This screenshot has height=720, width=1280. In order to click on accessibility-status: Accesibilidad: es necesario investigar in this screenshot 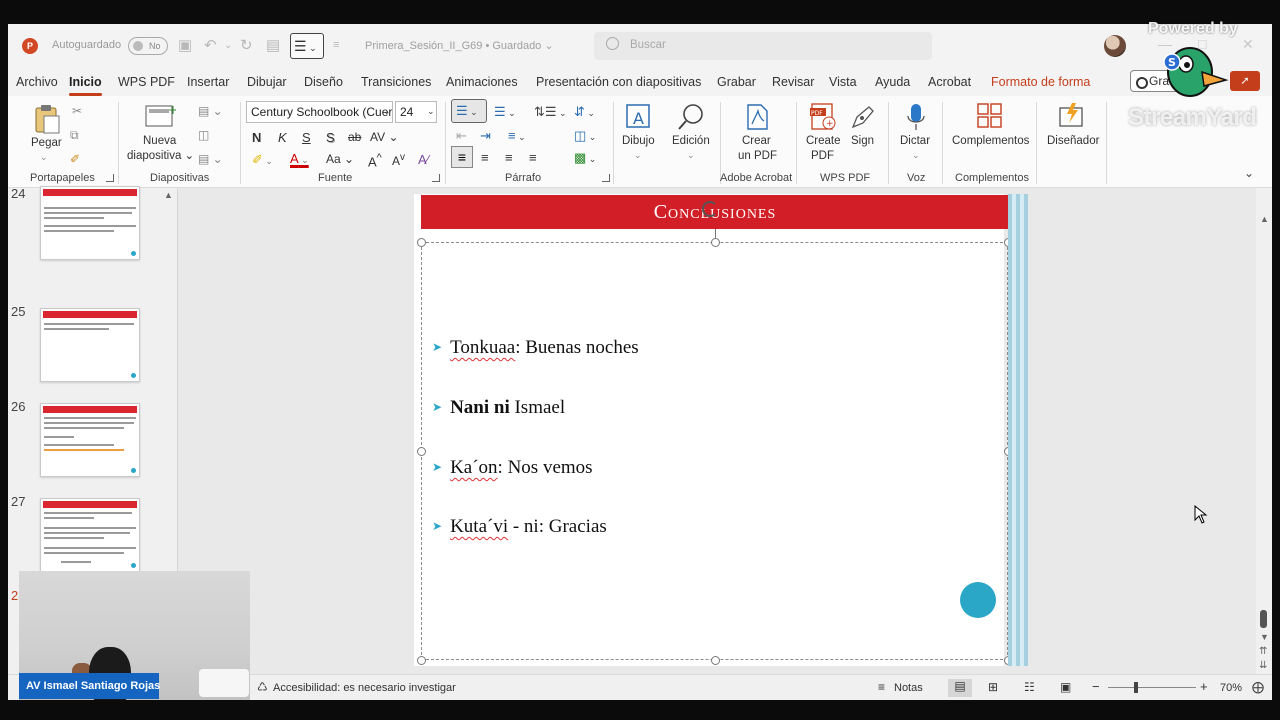, I will do `click(364, 688)`.